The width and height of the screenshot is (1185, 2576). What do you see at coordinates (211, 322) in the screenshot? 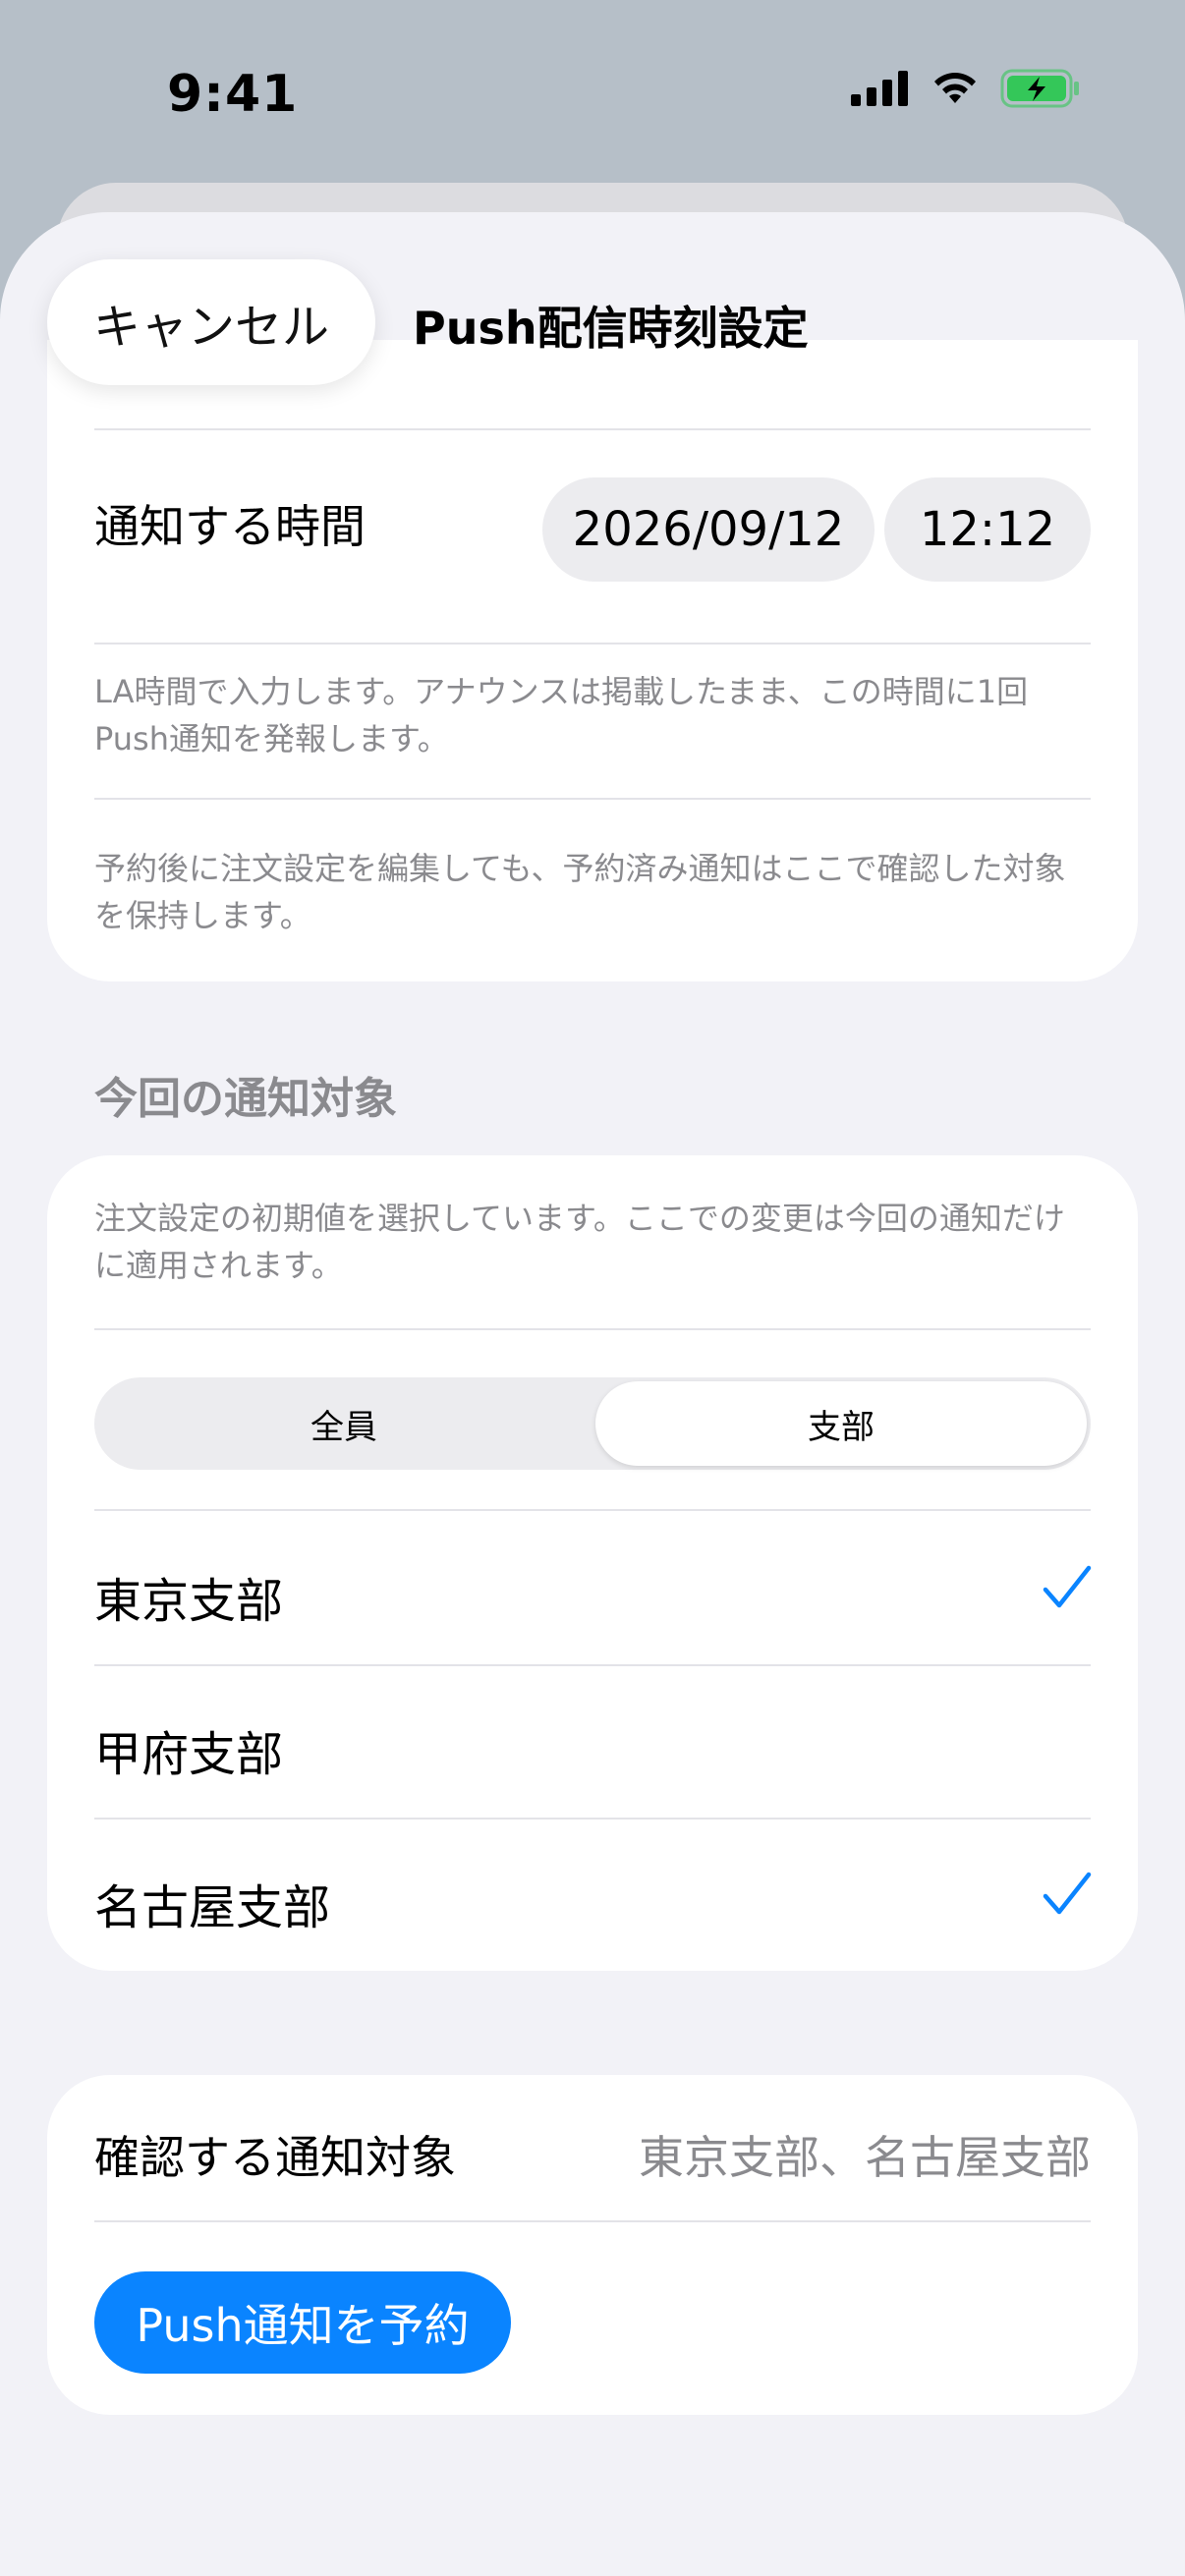
I see `cancel-button: キャンセル` at bounding box center [211, 322].